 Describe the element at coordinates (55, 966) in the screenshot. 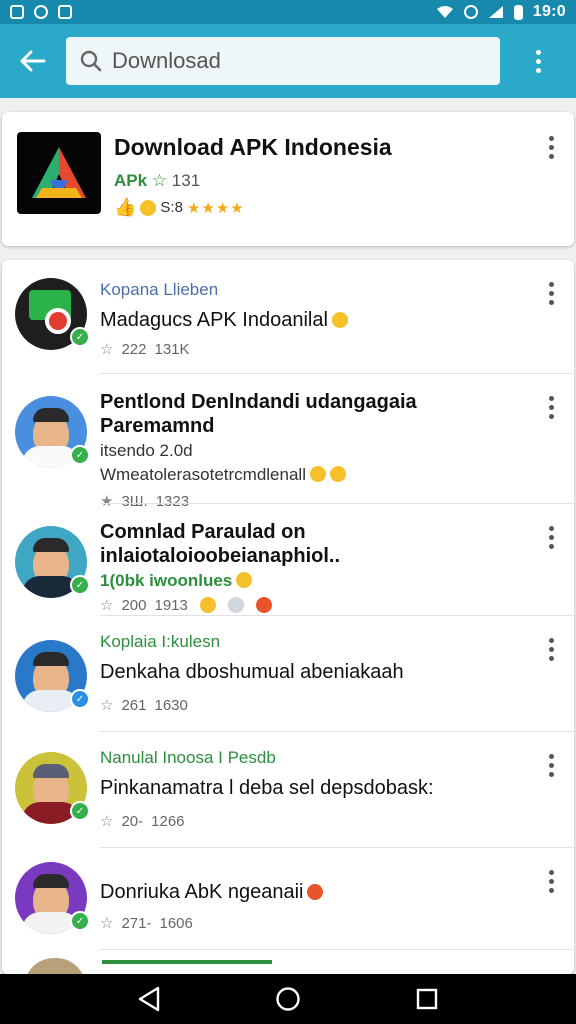

I see `avatar` at that location.